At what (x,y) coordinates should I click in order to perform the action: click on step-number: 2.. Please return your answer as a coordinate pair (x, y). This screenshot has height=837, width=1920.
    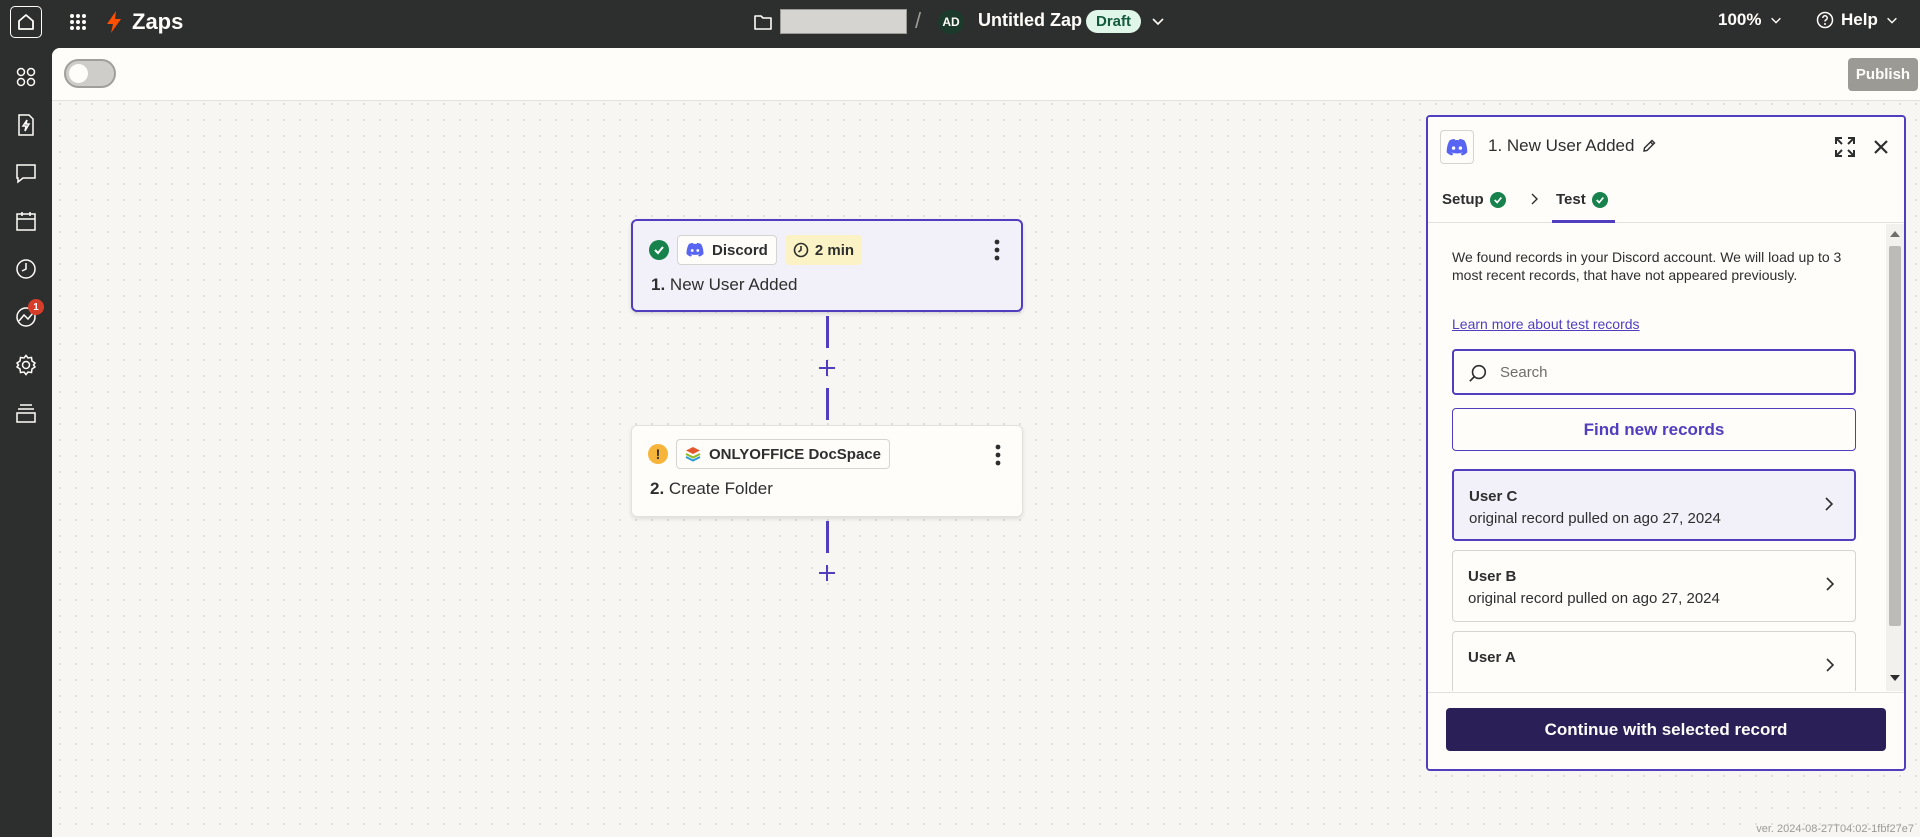
    Looking at the image, I should click on (657, 488).